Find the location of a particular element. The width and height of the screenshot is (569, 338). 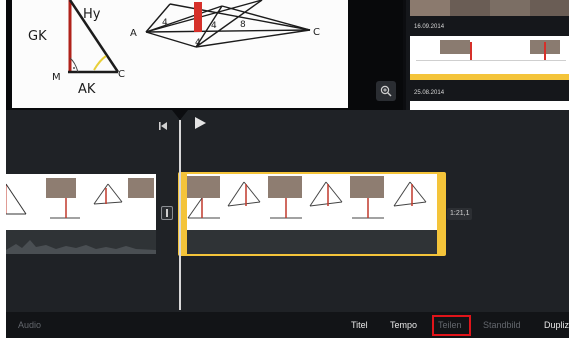

timeline-clip-selected is located at coordinates (312, 214).